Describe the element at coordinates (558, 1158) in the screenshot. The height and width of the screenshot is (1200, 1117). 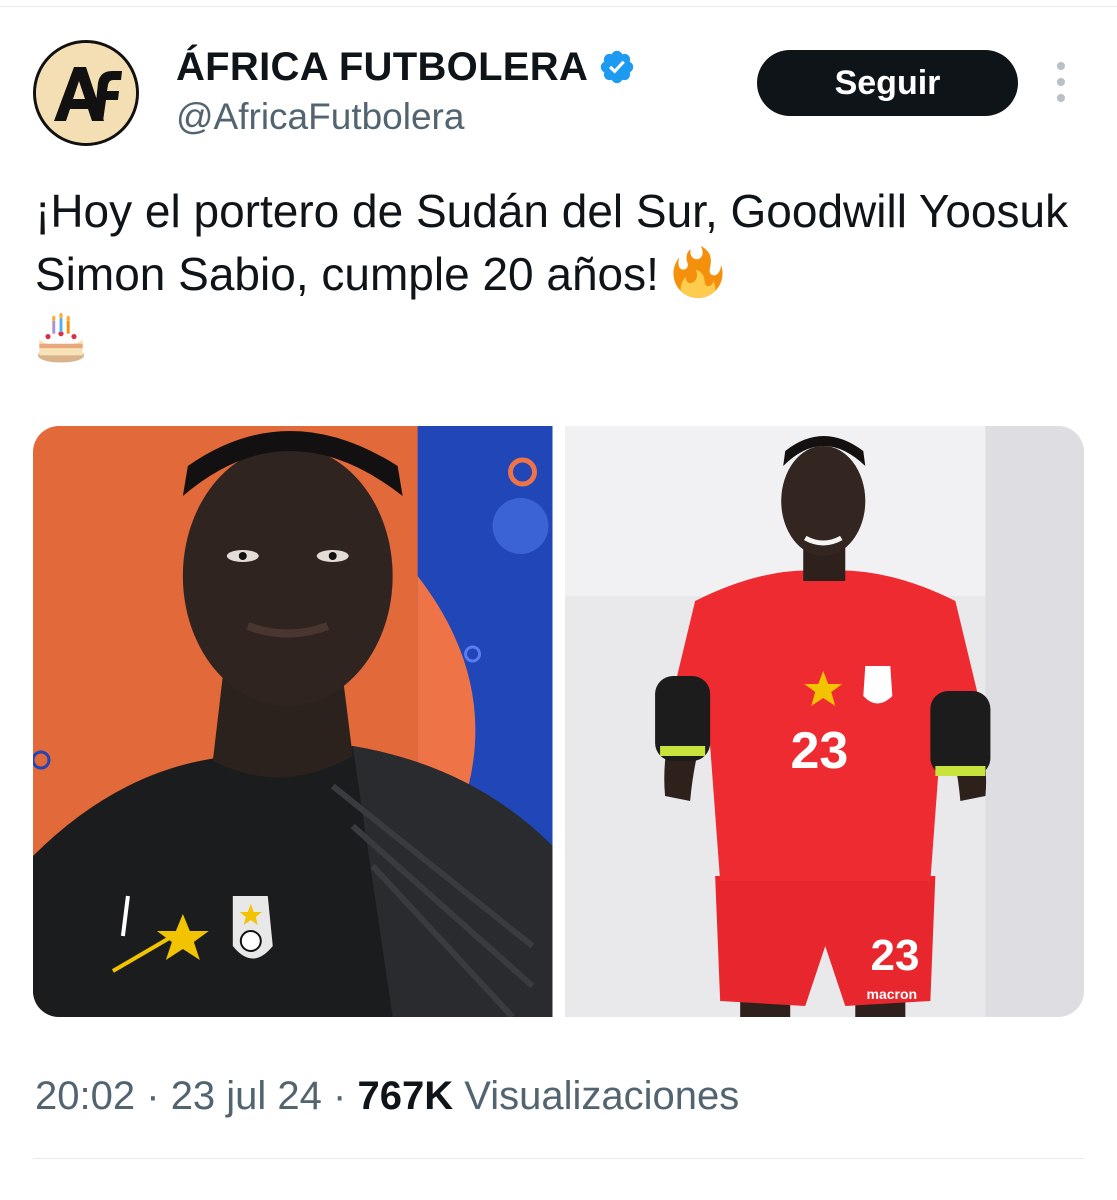
I see `bottom-divider` at that location.